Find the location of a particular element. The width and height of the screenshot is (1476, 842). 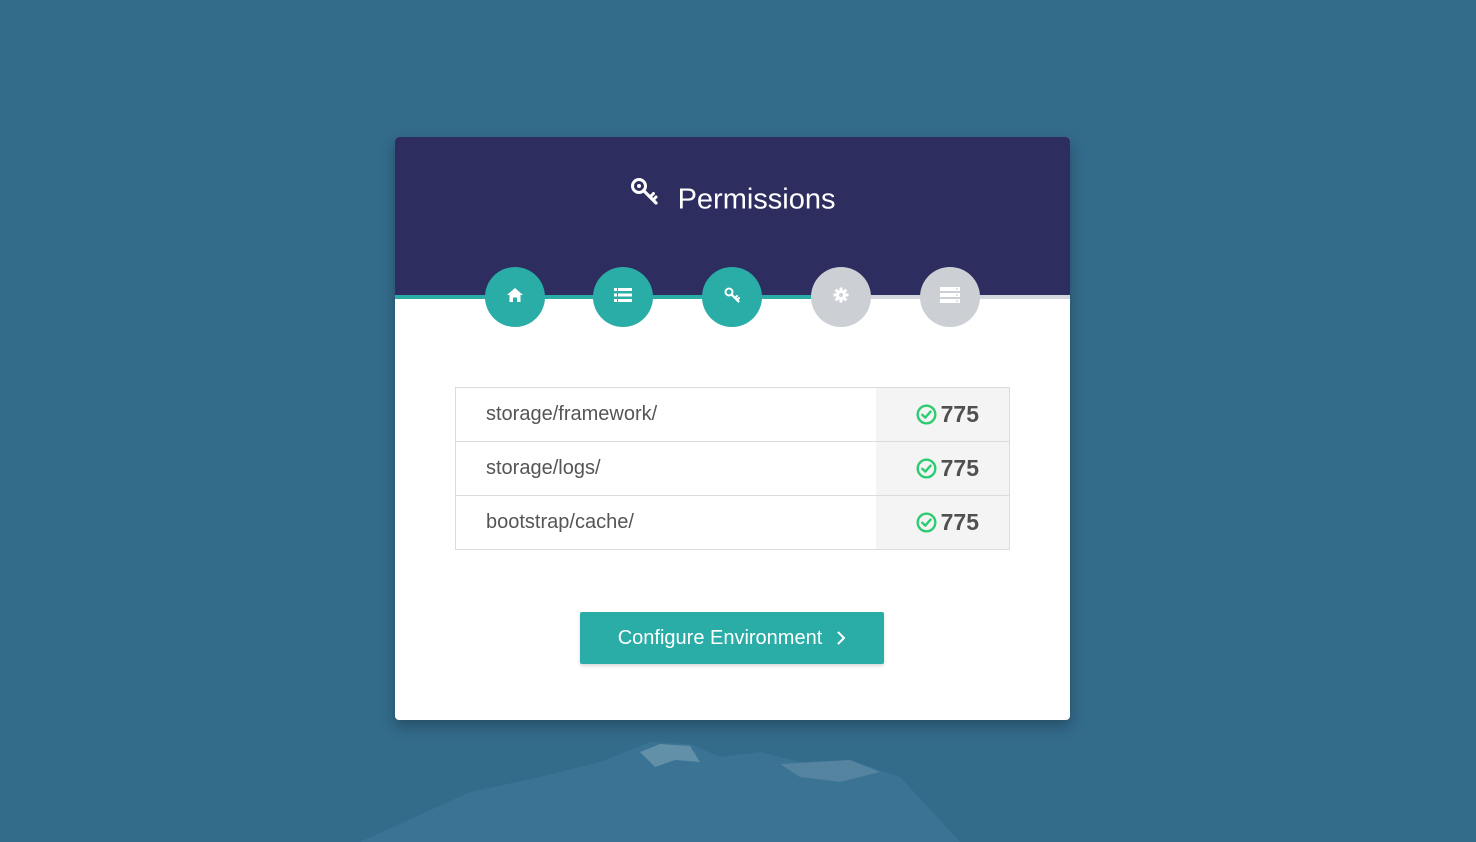

home-icon is located at coordinates (515, 297).